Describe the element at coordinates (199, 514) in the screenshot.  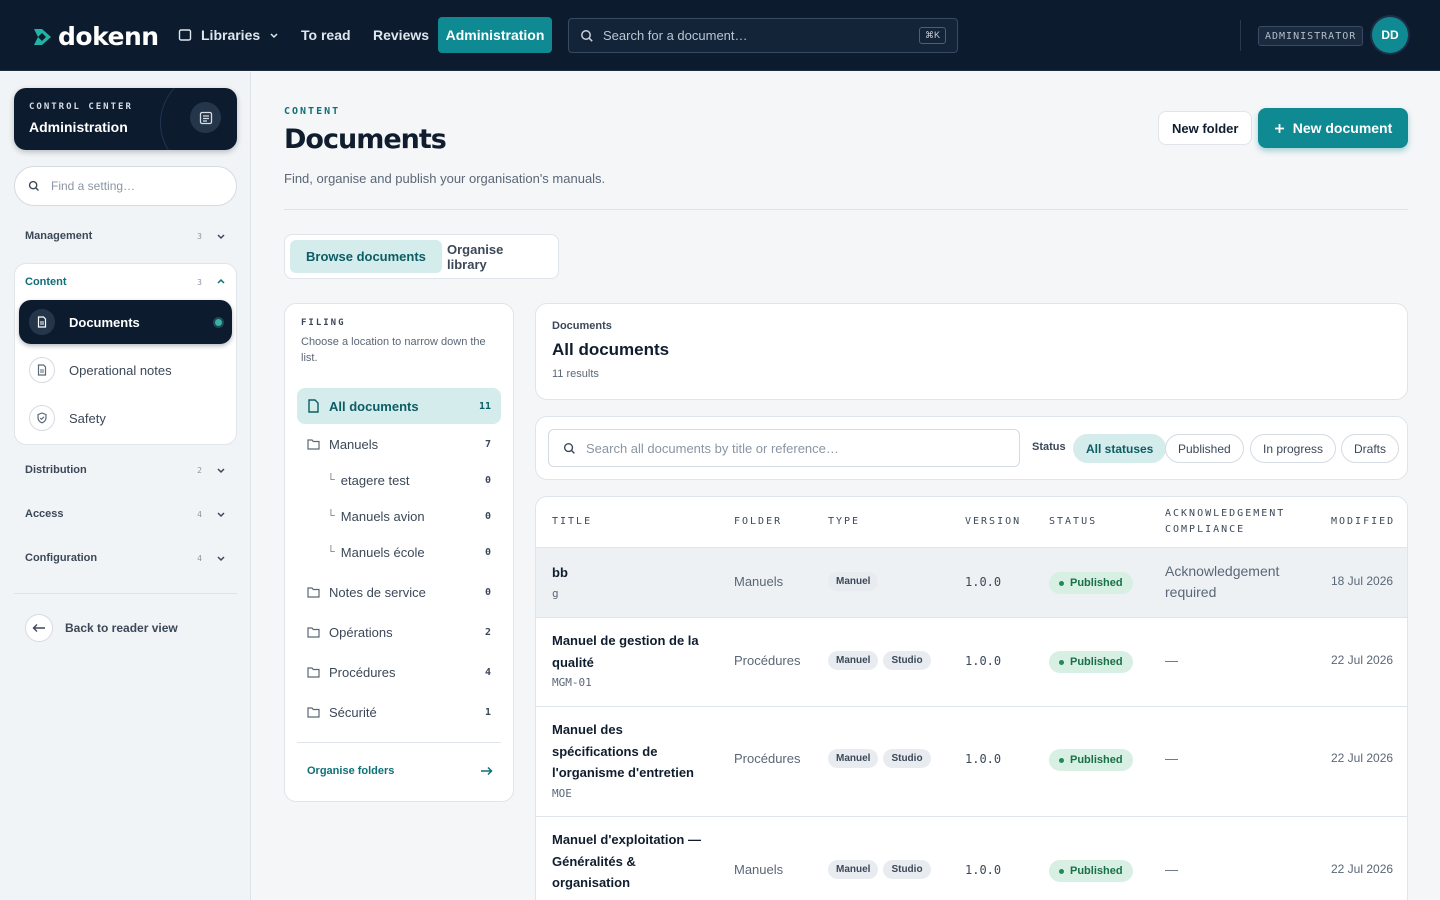
I see `group-count: 4` at that location.